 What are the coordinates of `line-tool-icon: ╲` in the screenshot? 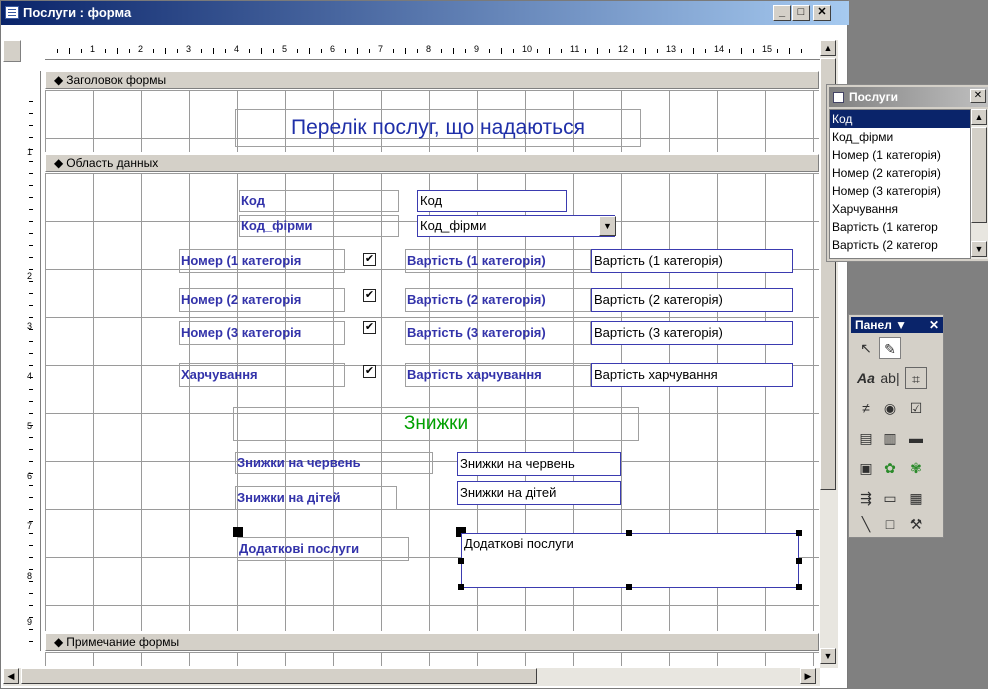 It's located at (866, 524).